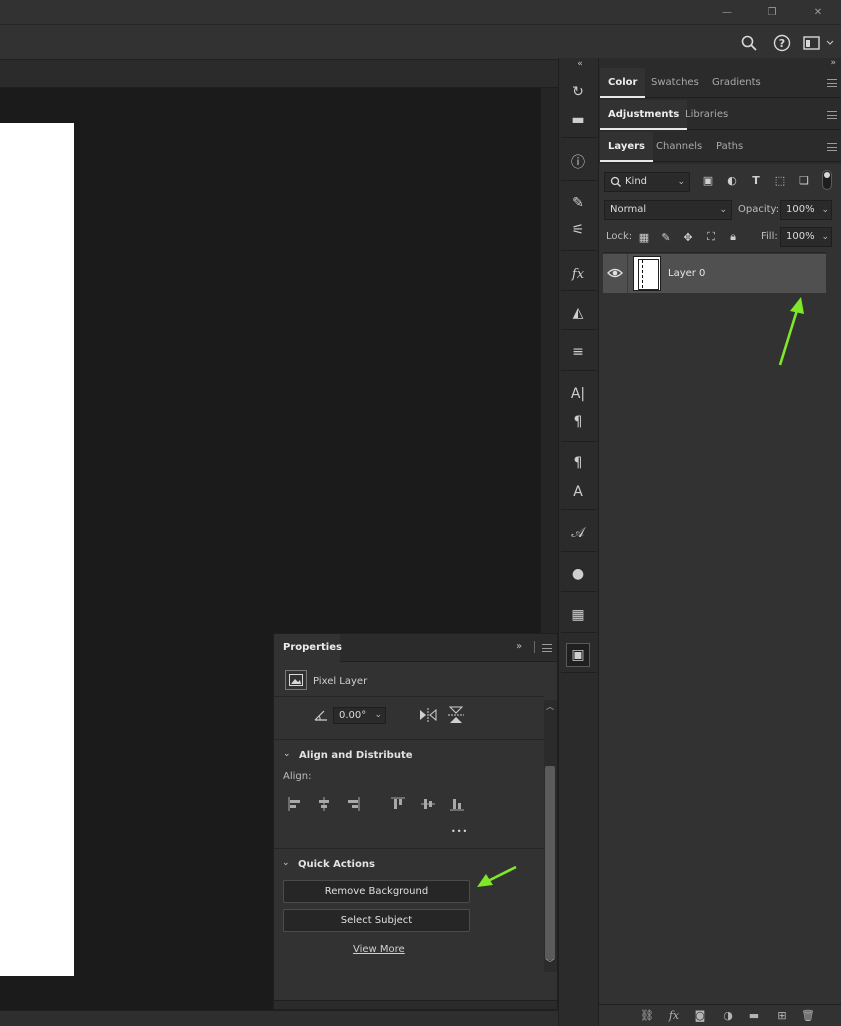  Describe the element at coordinates (666, 237) in the screenshot. I see `lock-image-icon: ✎` at that location.